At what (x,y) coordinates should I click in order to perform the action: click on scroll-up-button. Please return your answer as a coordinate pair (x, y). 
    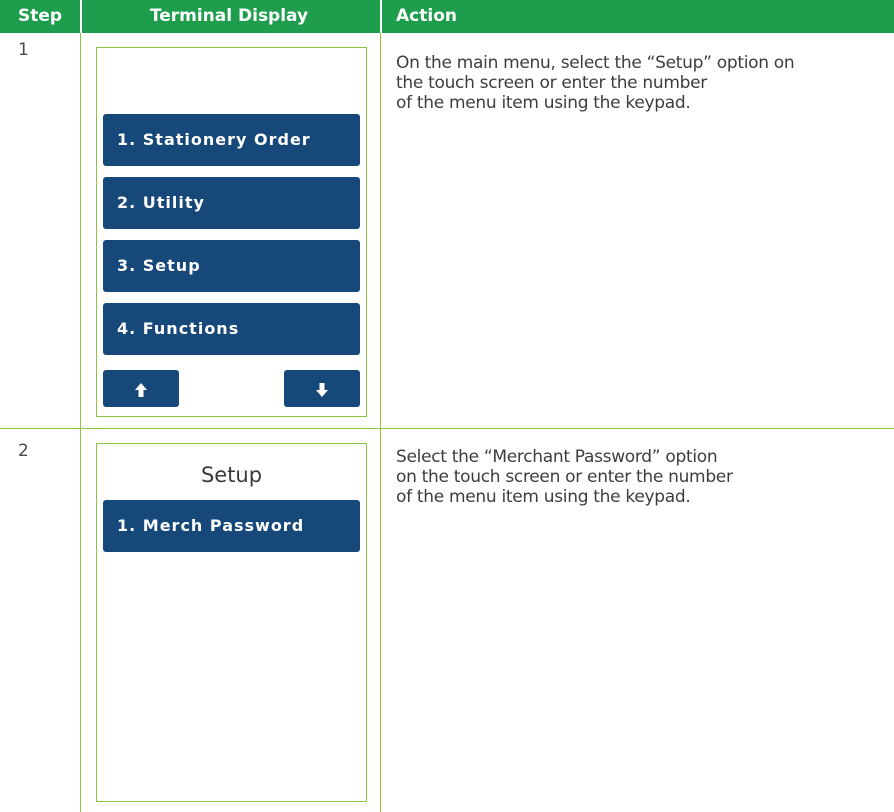
    Looking at the image, I should click on (141, 388).